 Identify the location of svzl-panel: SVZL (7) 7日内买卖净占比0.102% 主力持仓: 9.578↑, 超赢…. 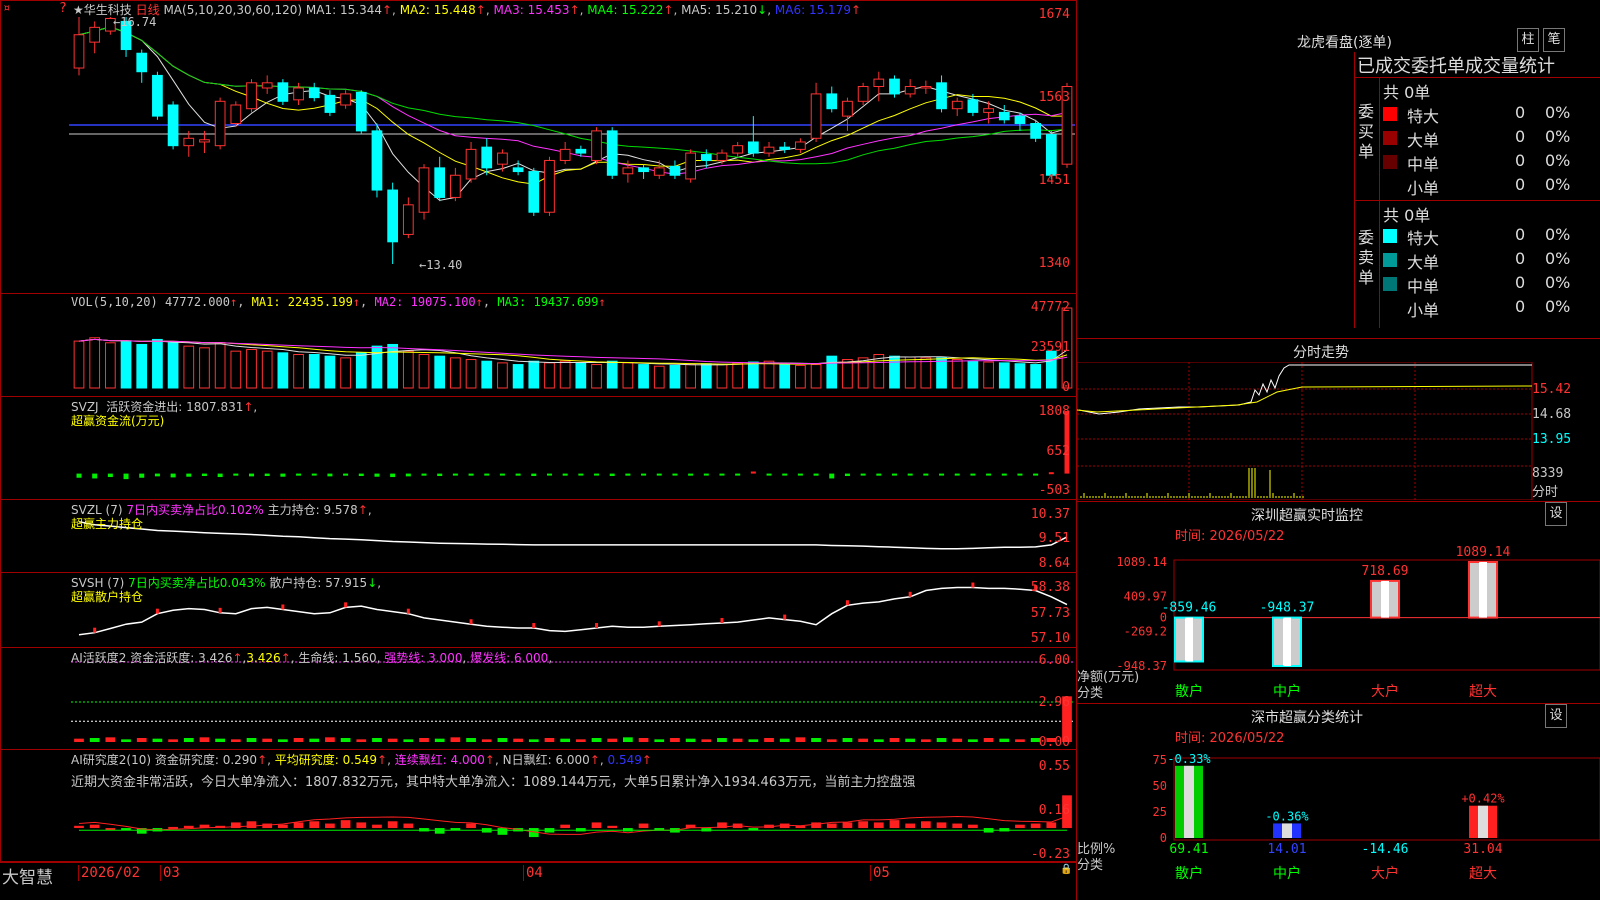
(538, 536).